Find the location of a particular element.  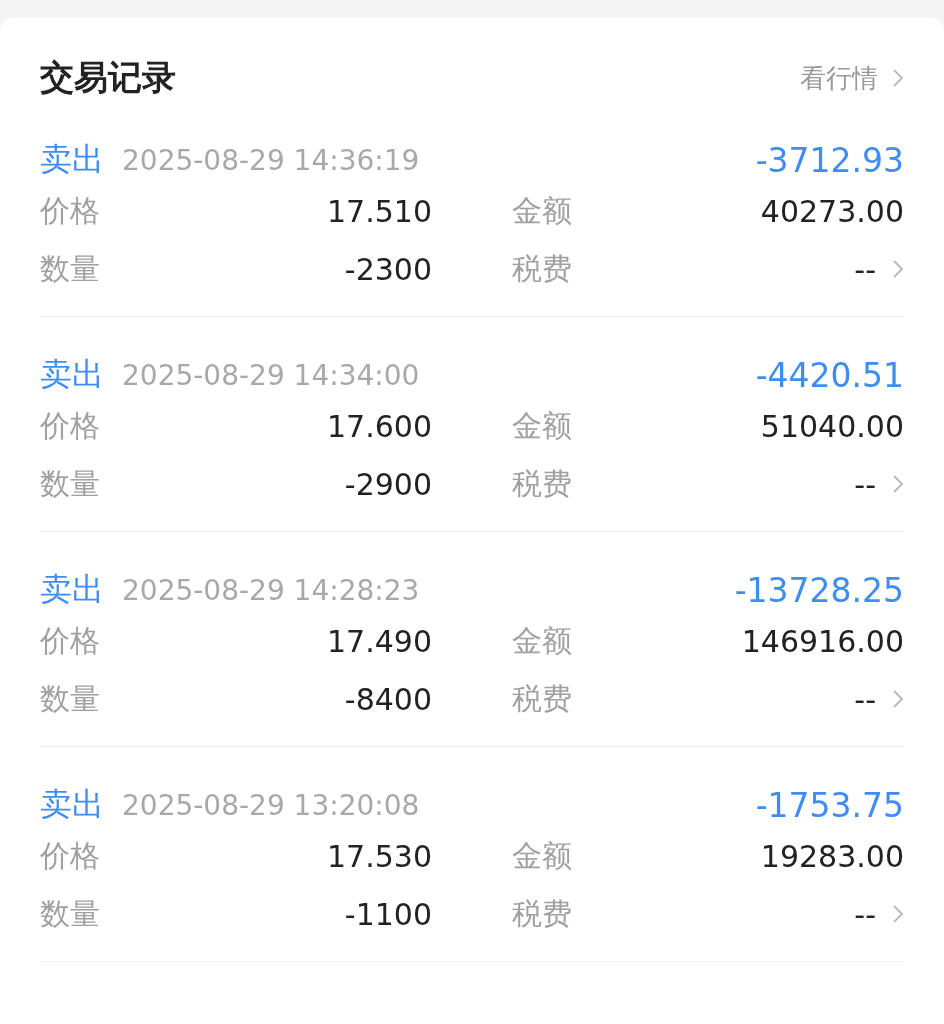

price-value: 17.530 is located at coordinates (379, 856).